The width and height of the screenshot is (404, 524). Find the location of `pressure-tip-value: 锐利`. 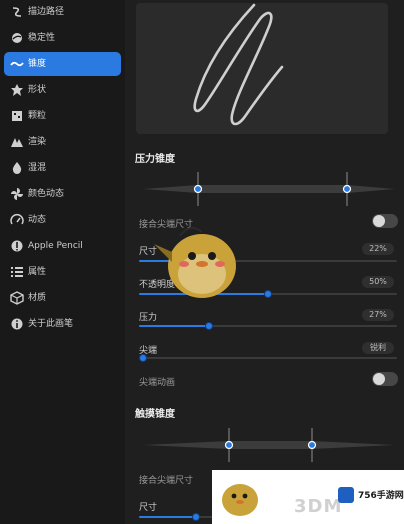

pressure-tip-value: 锐利 is located at coordinates (378, 348).